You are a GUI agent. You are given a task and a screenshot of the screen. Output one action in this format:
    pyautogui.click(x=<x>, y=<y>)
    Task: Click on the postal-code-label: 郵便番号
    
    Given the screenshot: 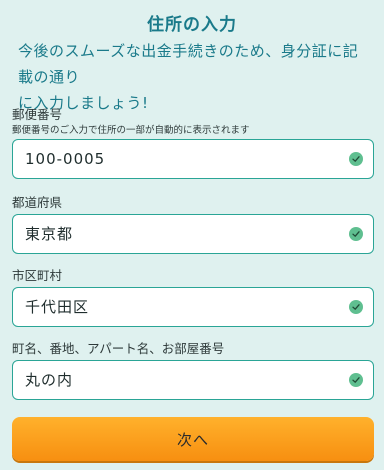 What is the action you would take?
    pyautogui.click(x=37, y=114)
    